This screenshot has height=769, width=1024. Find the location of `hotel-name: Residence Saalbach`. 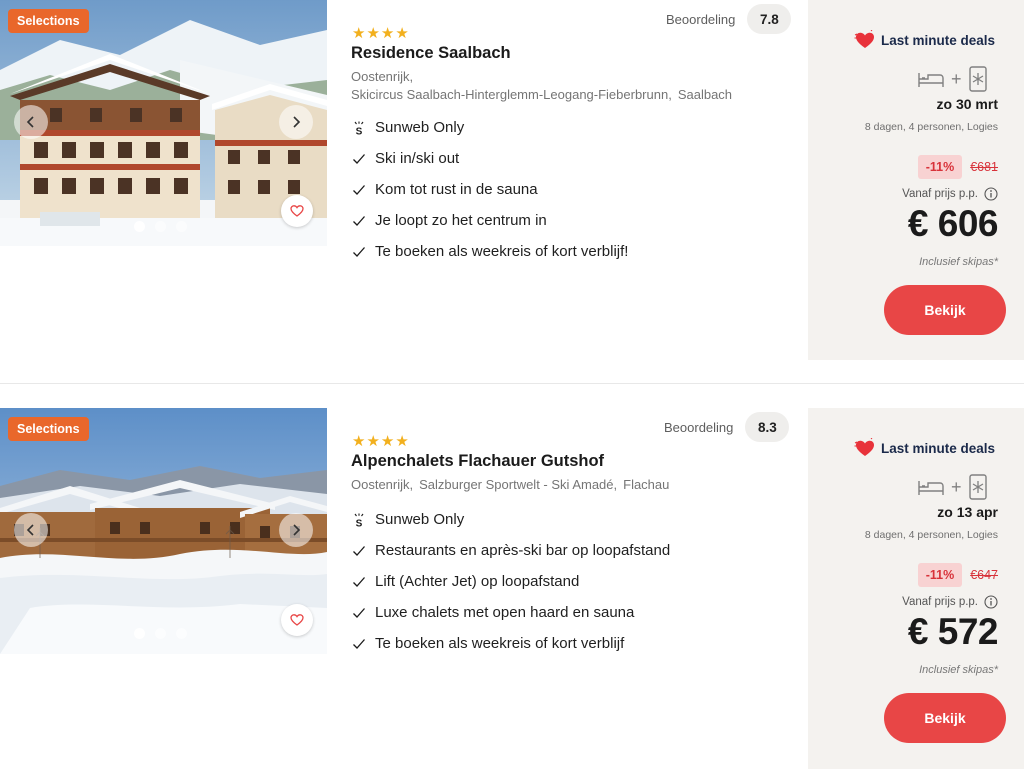

hotel-name: Residence Saalbach is located at coordinates (431, 53).